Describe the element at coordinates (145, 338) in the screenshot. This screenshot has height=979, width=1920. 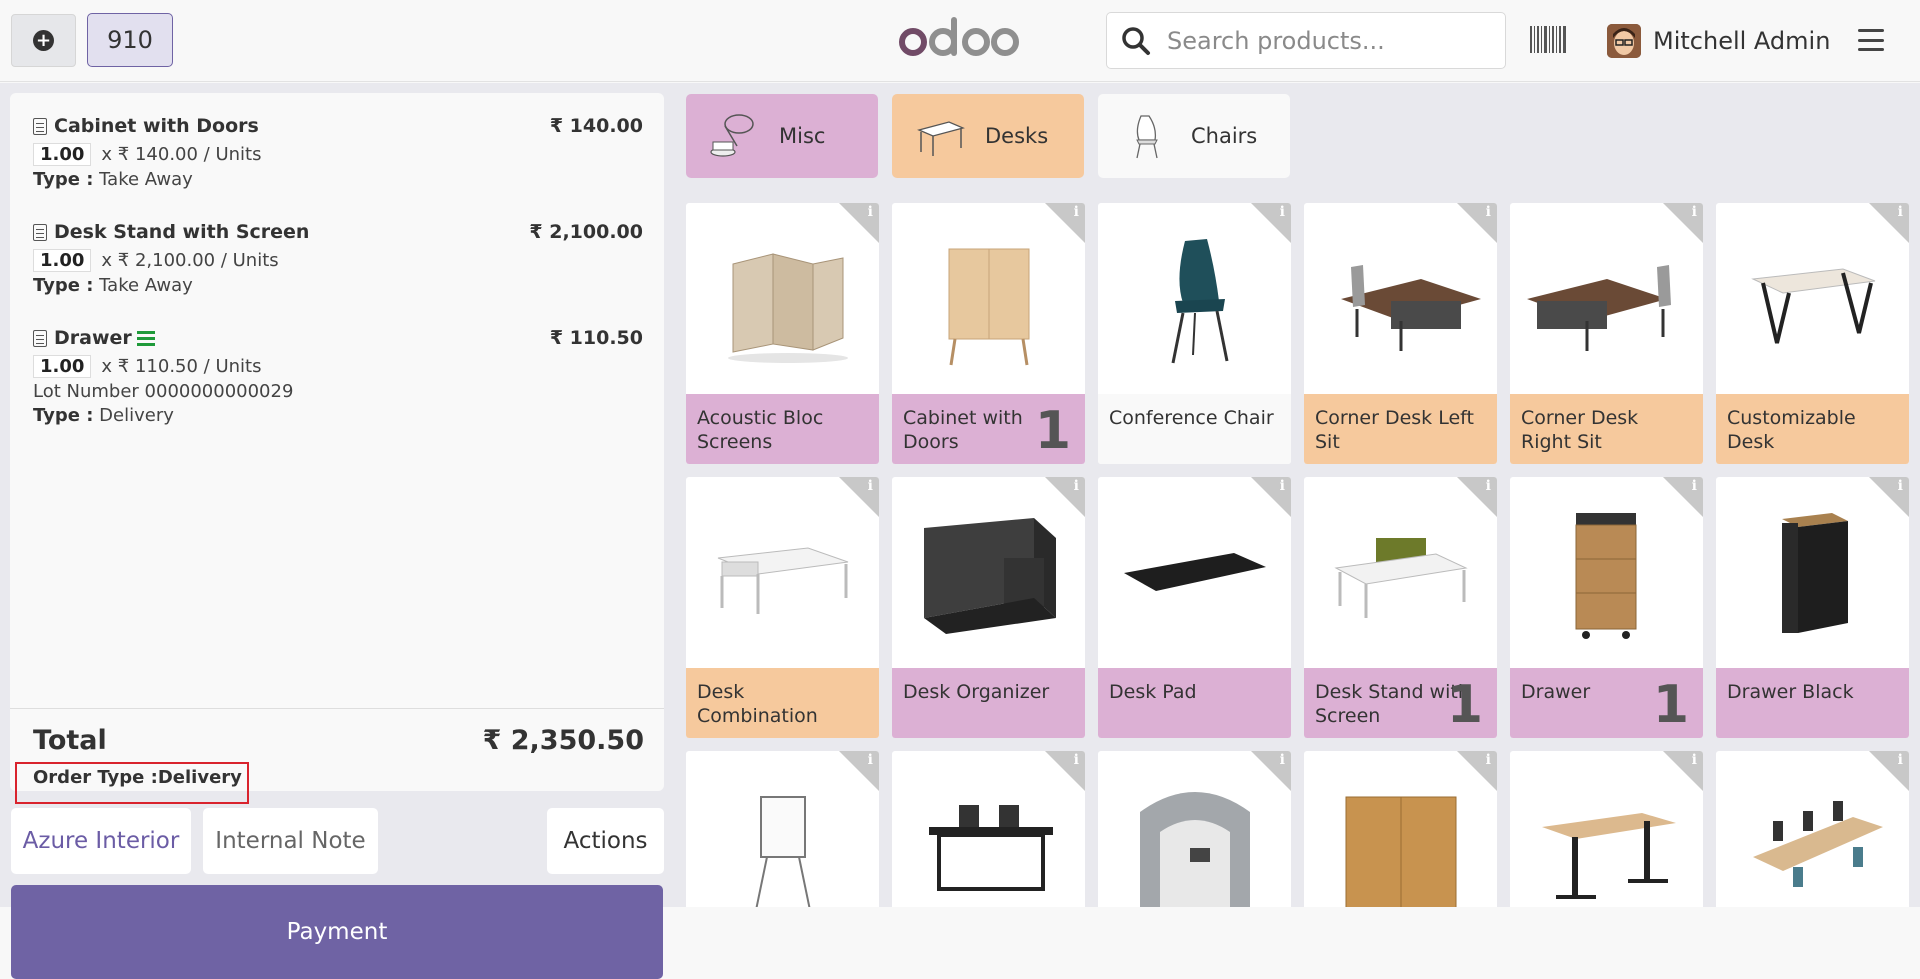
I see `lot-list-icon` at that location.